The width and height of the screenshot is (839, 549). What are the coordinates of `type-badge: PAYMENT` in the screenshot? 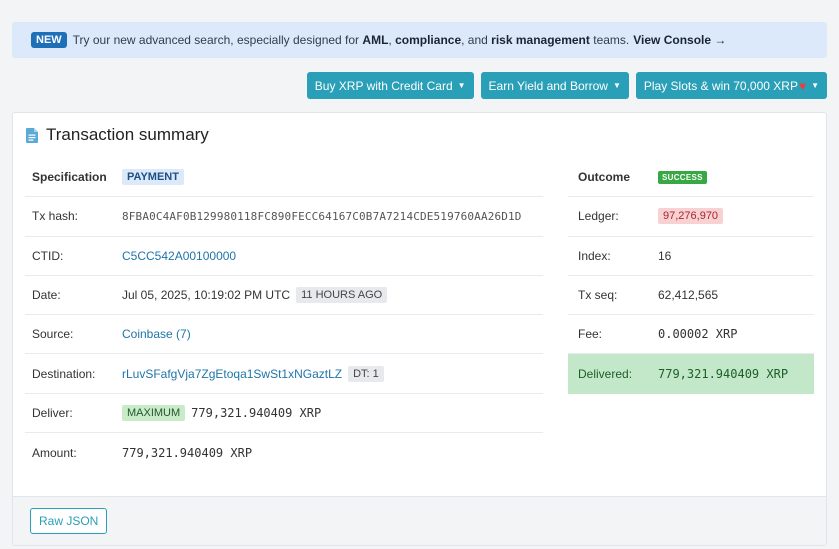 It's located at (153, 177).